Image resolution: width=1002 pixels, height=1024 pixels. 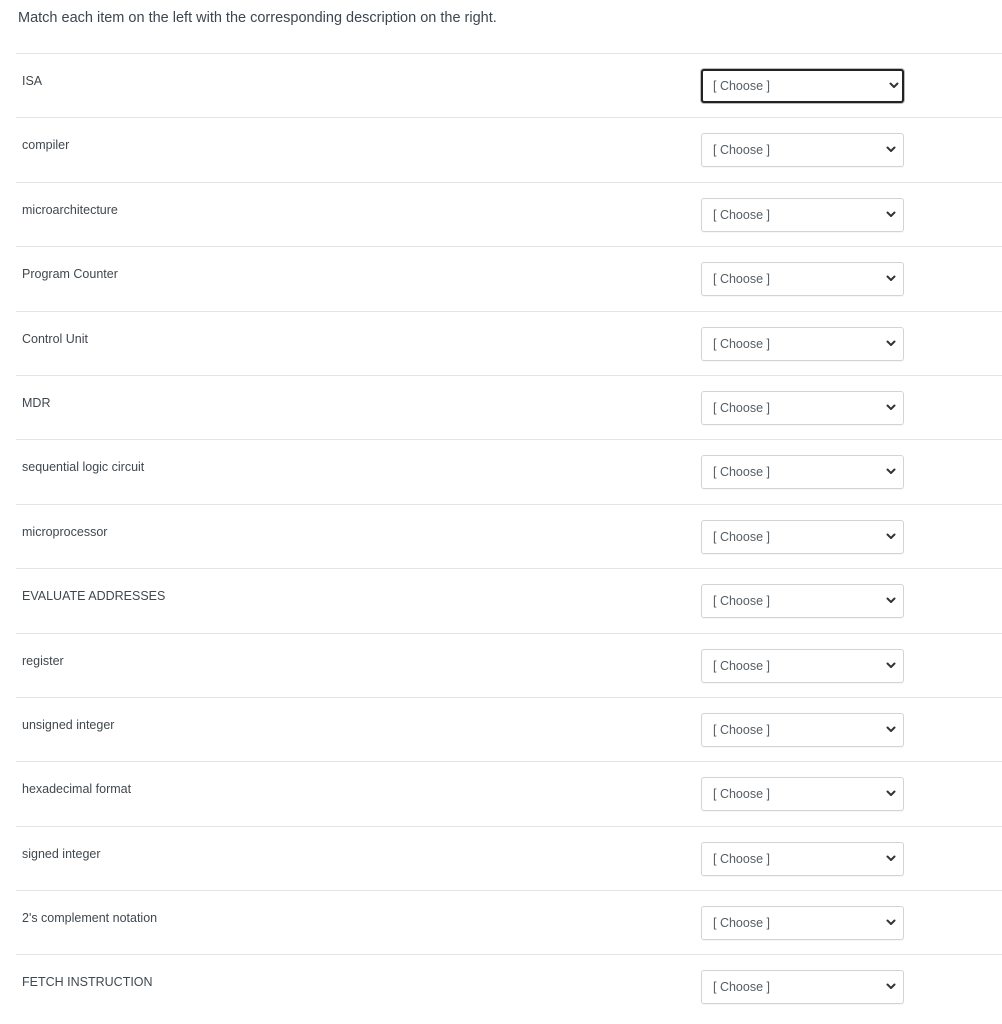 What do you see at coordinates (43, 660) in the screenshot?
I see `match-item-label: register` at bounding box center [43, 660].